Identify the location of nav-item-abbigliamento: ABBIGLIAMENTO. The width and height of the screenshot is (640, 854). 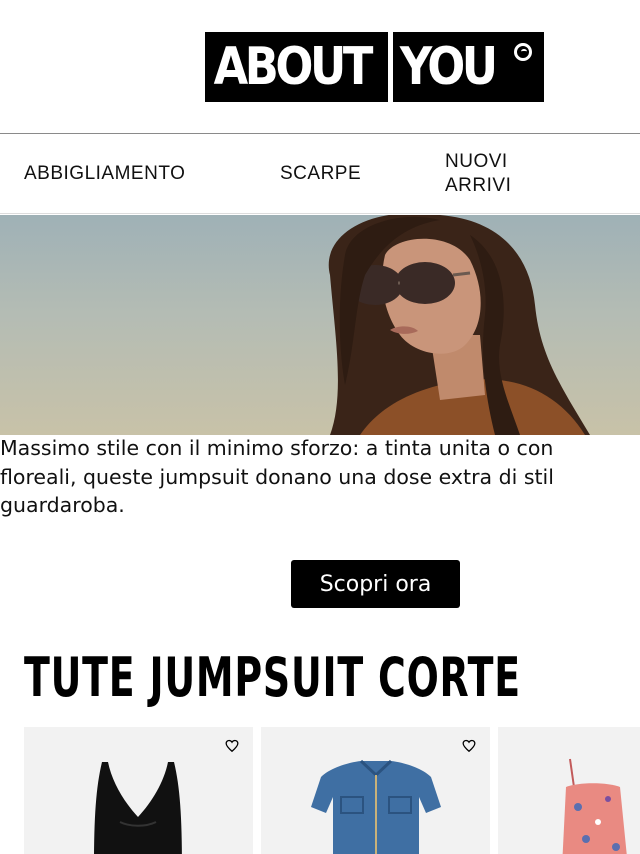
(104, 174).